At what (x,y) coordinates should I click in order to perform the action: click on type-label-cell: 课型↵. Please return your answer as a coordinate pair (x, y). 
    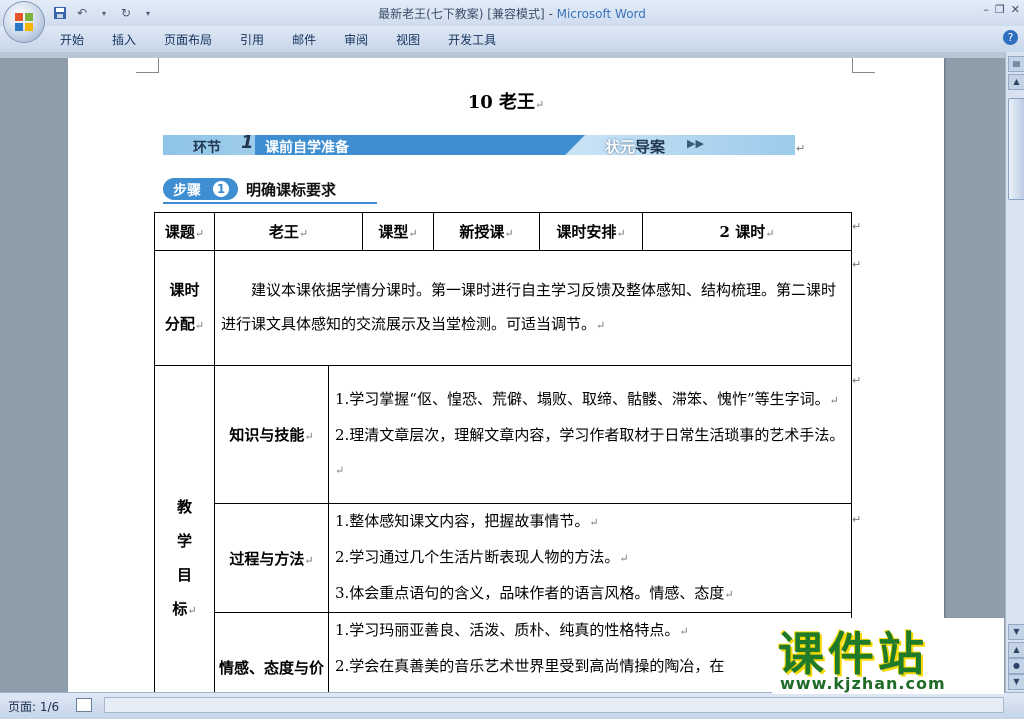
    Looking at the image, I should click on (398, 231).